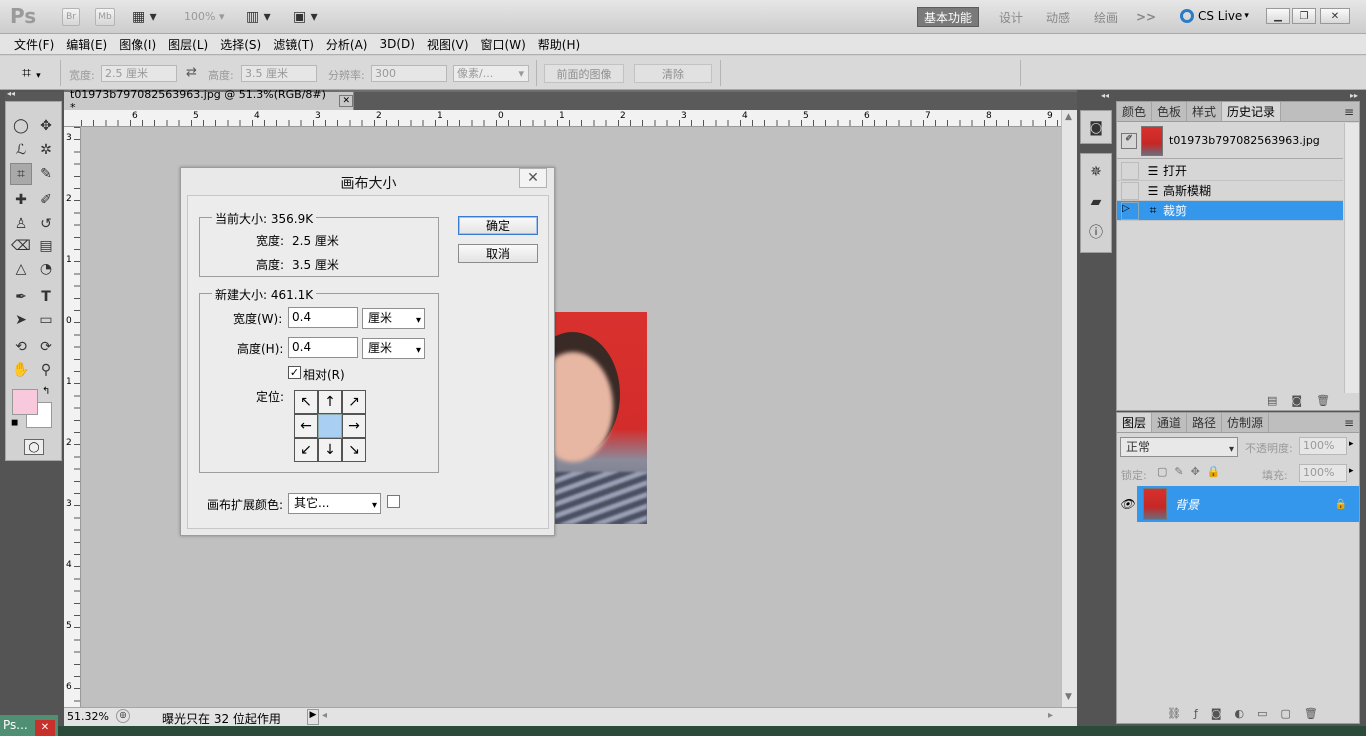 The height and width of the screenshot is (736, 1366). I want to click on menu-help: 帮助(H), so click(559, 44).